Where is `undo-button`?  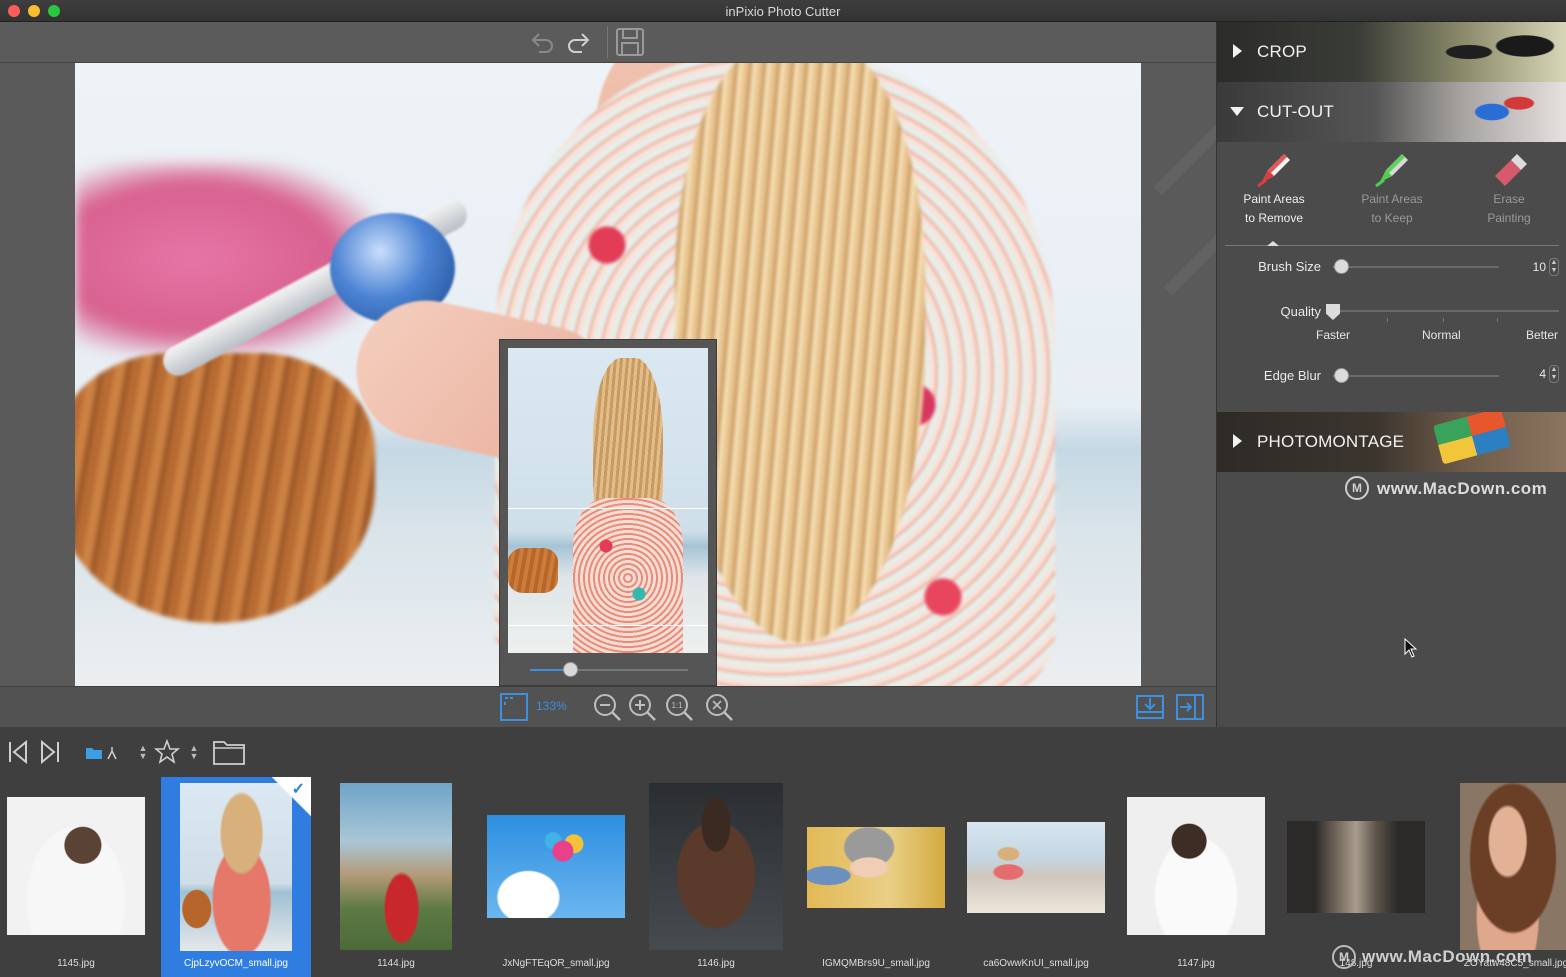 undo-button is located at coordinates (542, 42).